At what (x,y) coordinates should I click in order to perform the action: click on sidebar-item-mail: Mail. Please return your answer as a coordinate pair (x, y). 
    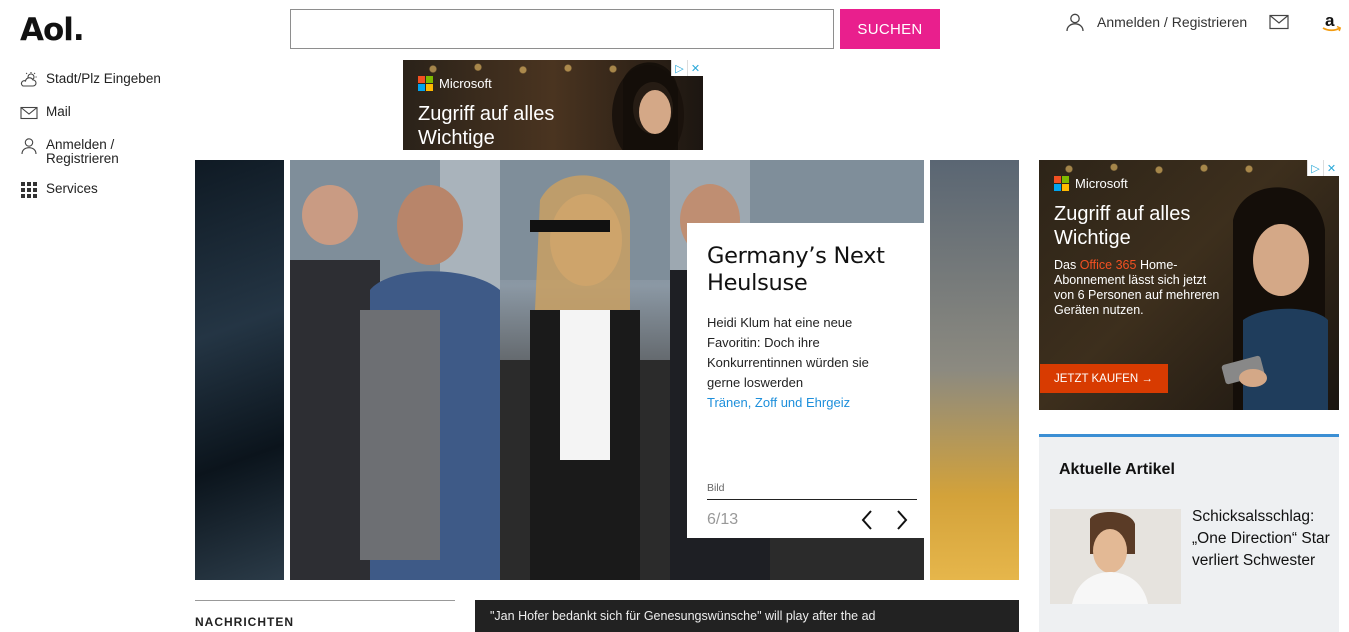
    Looking at the image, I should click on (100, 113).